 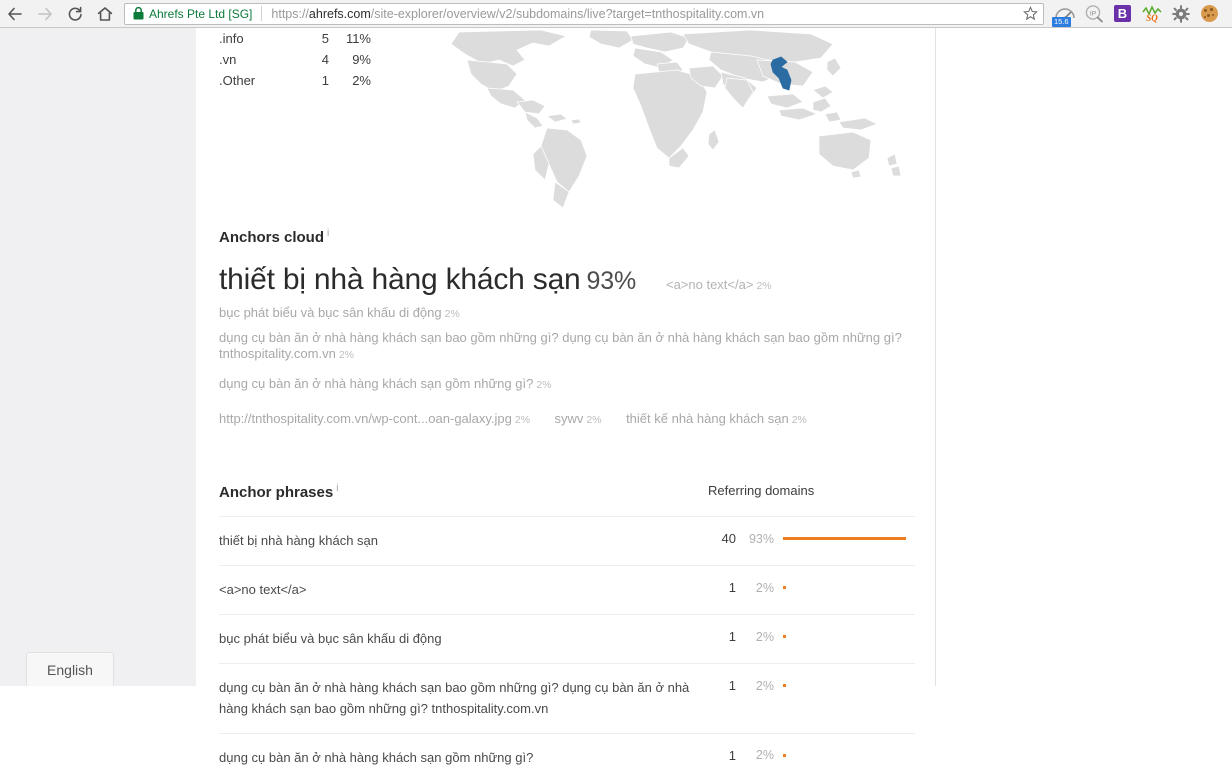 I want to click on tld-count: 4, so click(x=325, y=59).